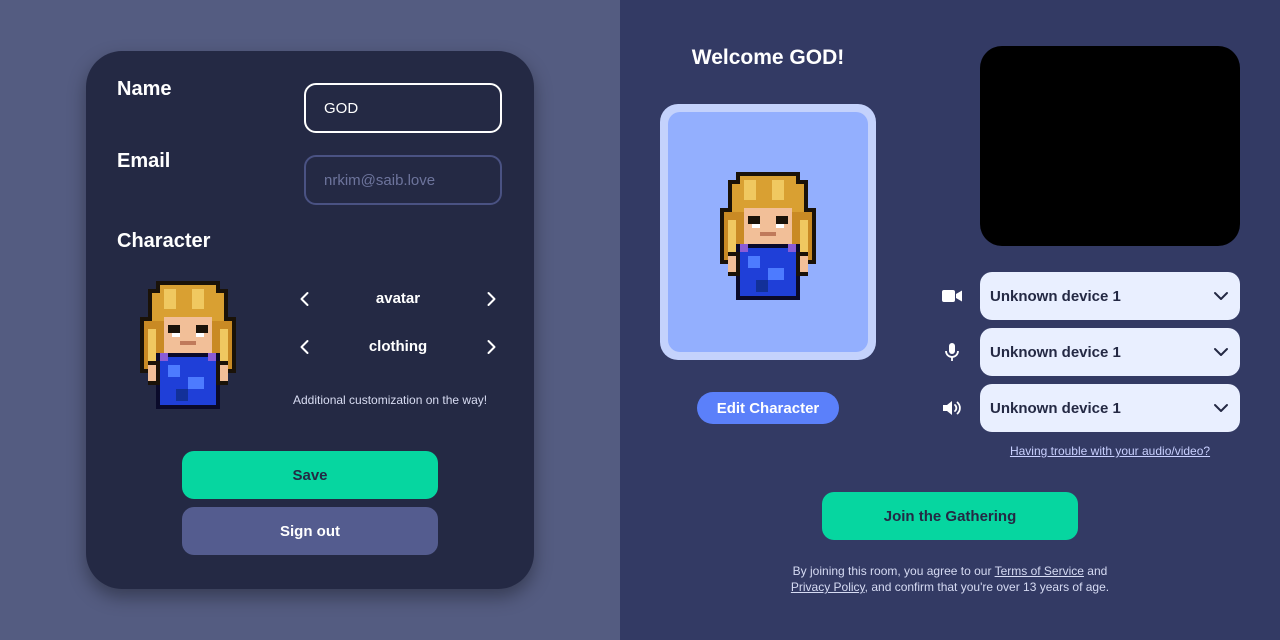  Describe the element at coordinates (403, 180) in the screenshot. I see `email-input` at that location.